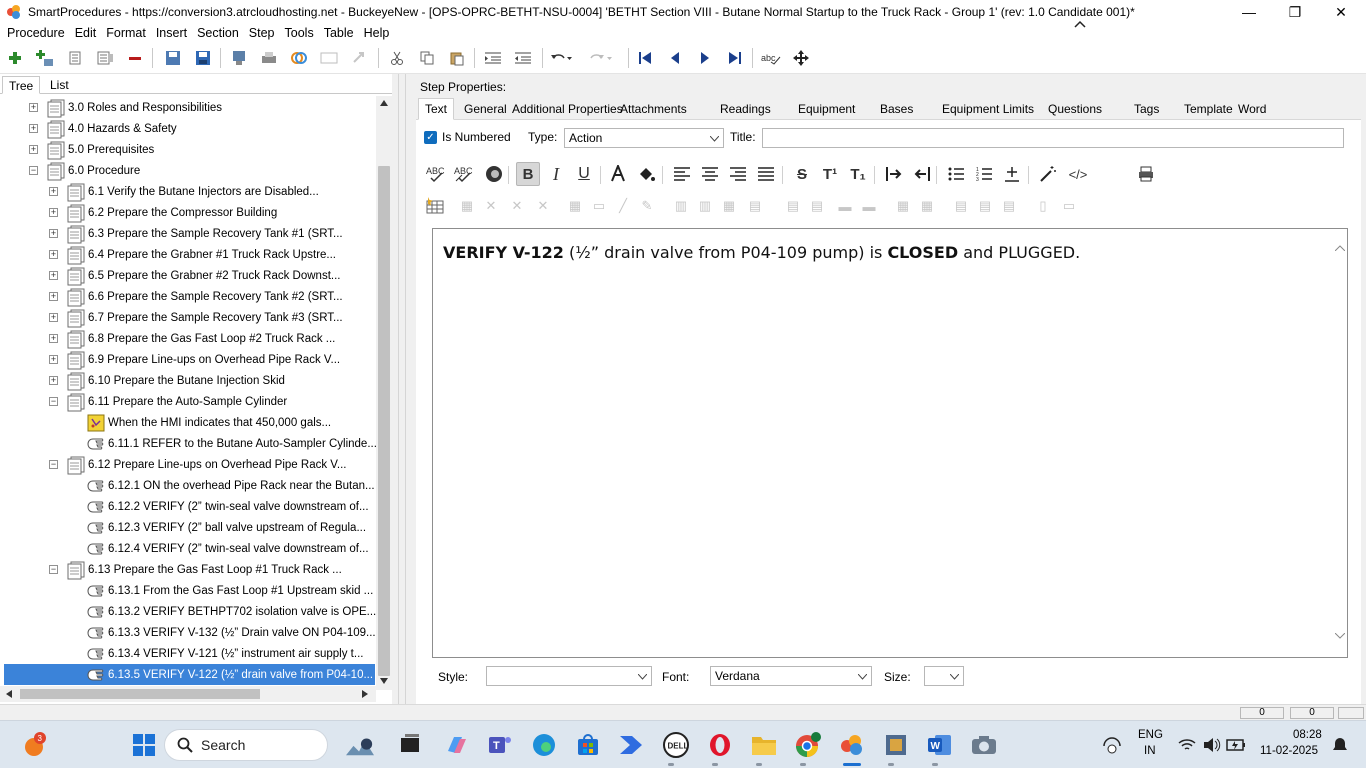 This screenshot has height=768, width=1366. I want to click on italic-button: I, so click(556, 174).